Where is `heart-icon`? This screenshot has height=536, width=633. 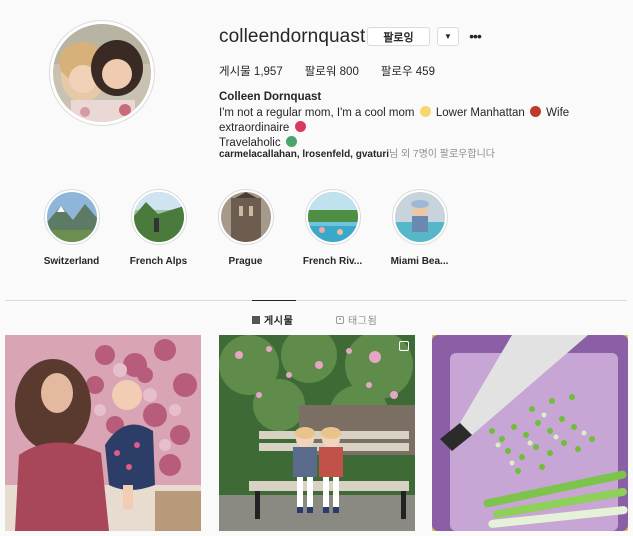
heart-icon is located at coordinates (300, 126).